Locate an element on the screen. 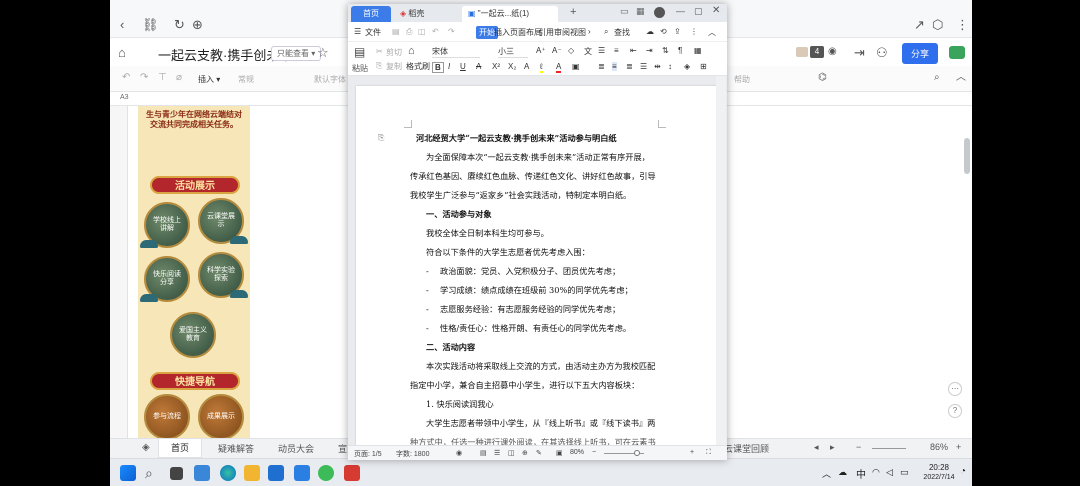 This screenshot has width=1080, height=486. cell-ref: A3 is located at coordinates (124, 97).